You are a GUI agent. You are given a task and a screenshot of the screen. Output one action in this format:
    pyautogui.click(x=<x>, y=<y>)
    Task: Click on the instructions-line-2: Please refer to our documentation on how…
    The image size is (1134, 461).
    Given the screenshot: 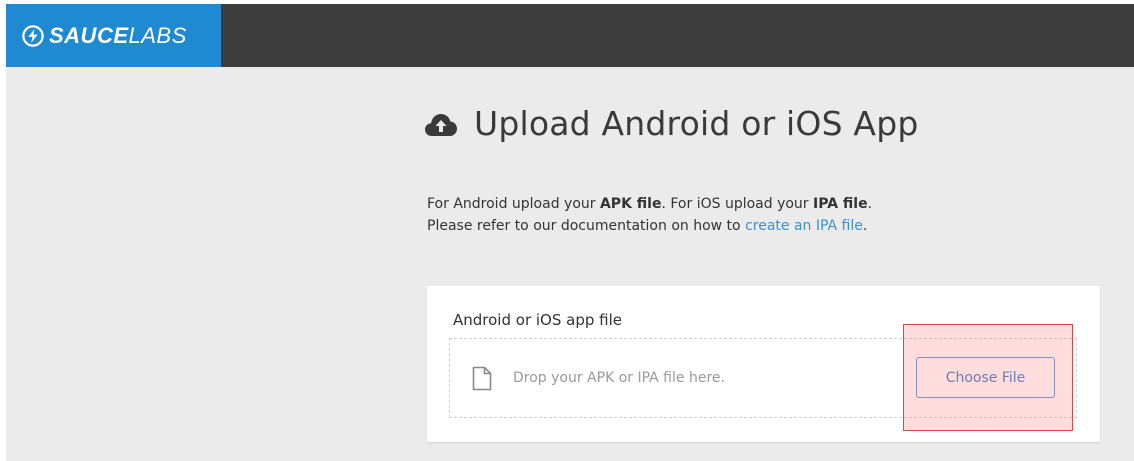 What is the action you would take?
    pyautogui.click(x=649, y=226)
    